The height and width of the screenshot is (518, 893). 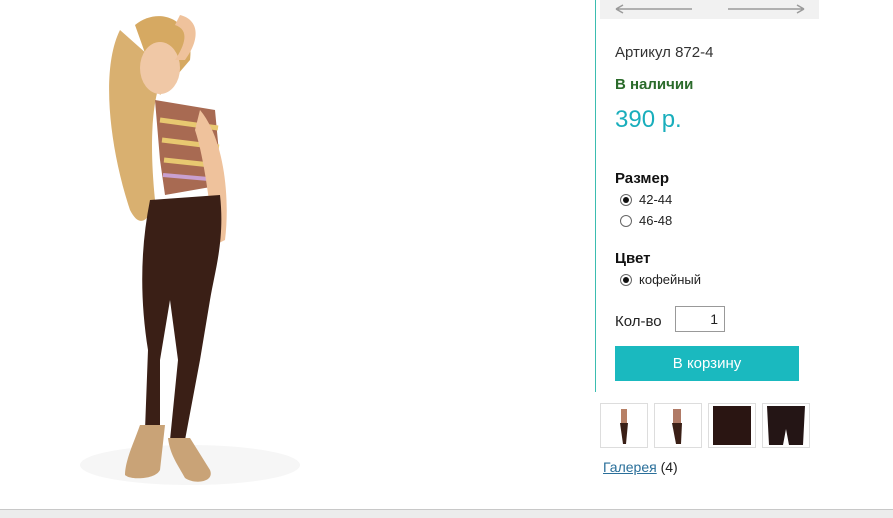 I want to click on color-option-coffee: кофейный, so click(x=660, y=279).